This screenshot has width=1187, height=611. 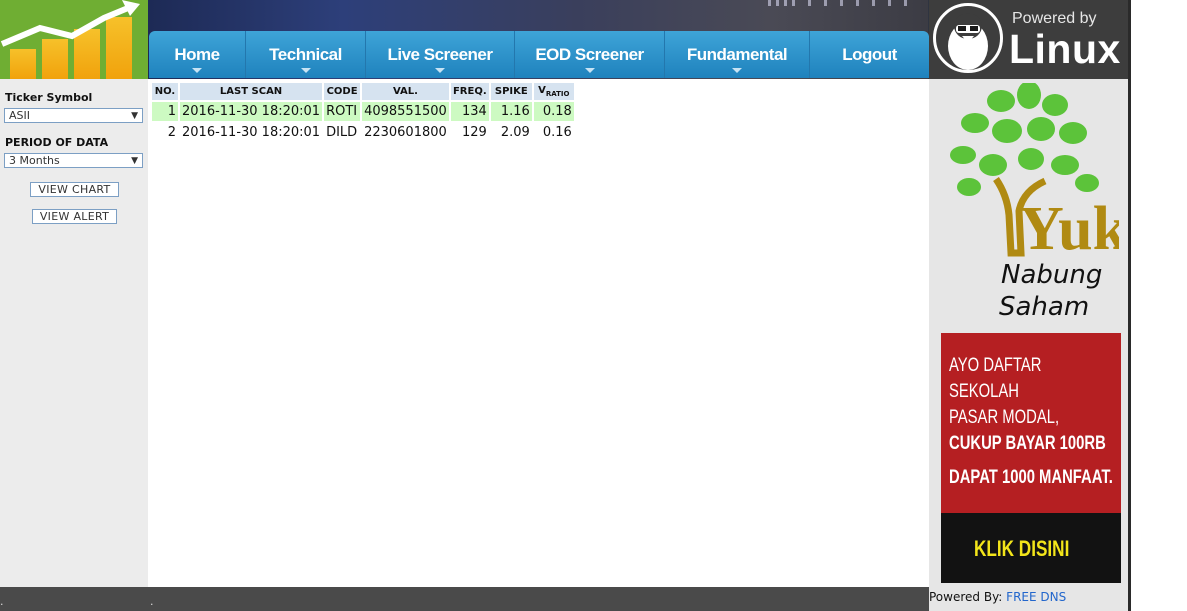 I want to click on cell-spike: 1.16, so click(x=511, y=111).